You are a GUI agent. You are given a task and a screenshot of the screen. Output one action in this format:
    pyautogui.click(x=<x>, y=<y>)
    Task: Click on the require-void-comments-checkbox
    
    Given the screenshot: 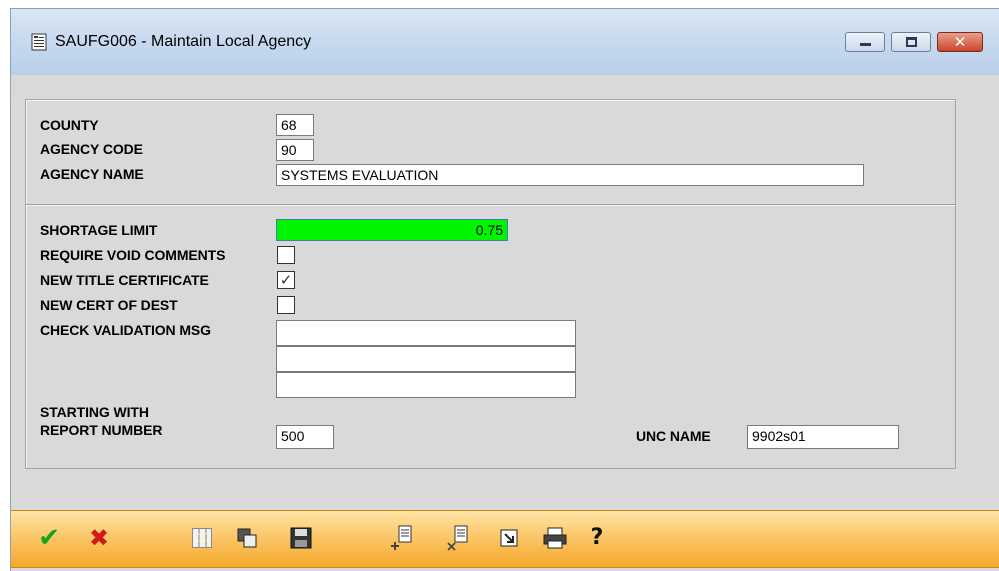 What is the action you would take?
    pyautogui.click(x=286, y=255)
    